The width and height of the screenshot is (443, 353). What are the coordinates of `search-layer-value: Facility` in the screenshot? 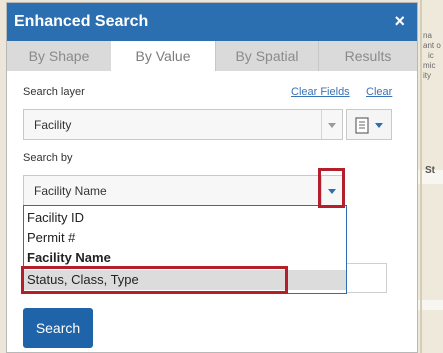 It's located at (53, 125).